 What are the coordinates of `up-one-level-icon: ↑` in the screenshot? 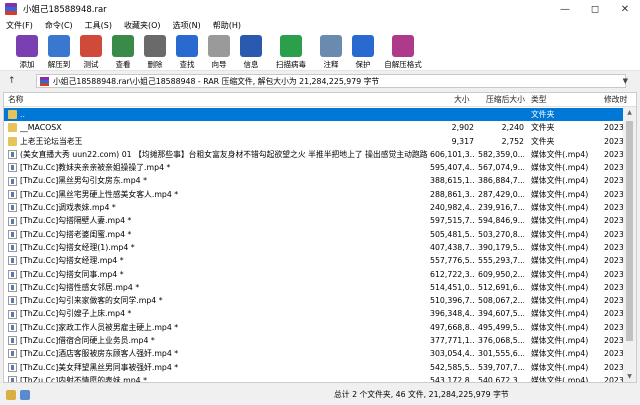 It's located at (15, 81).